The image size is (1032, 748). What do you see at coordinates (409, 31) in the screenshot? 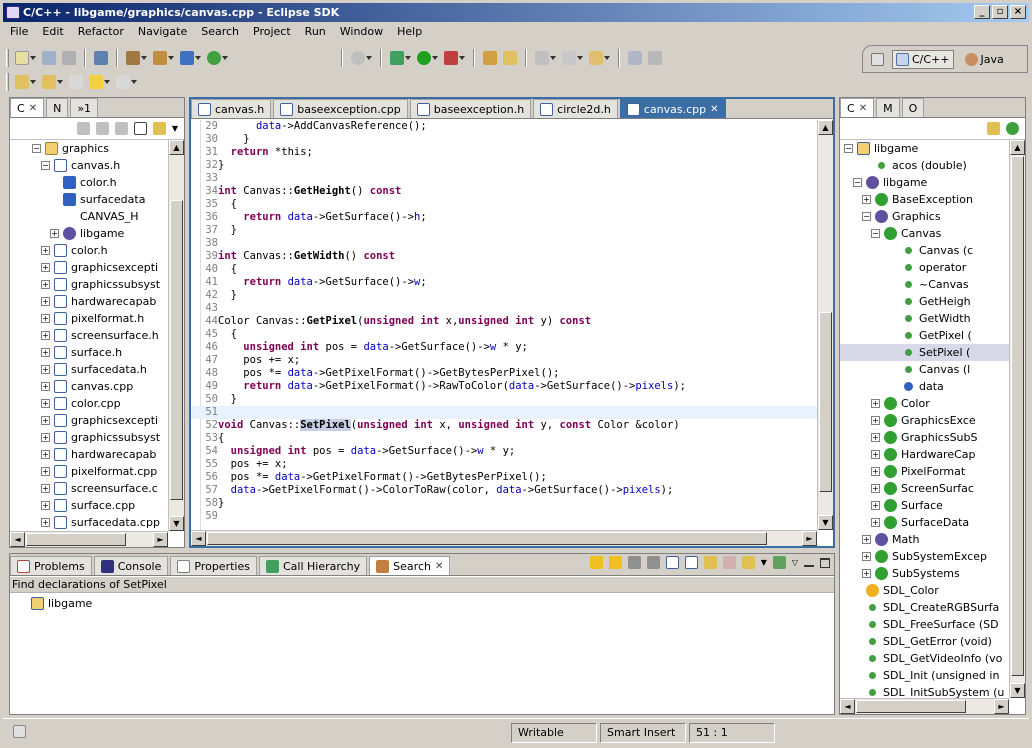
I see `menu-help: Help` at bounding box center [409, 31].